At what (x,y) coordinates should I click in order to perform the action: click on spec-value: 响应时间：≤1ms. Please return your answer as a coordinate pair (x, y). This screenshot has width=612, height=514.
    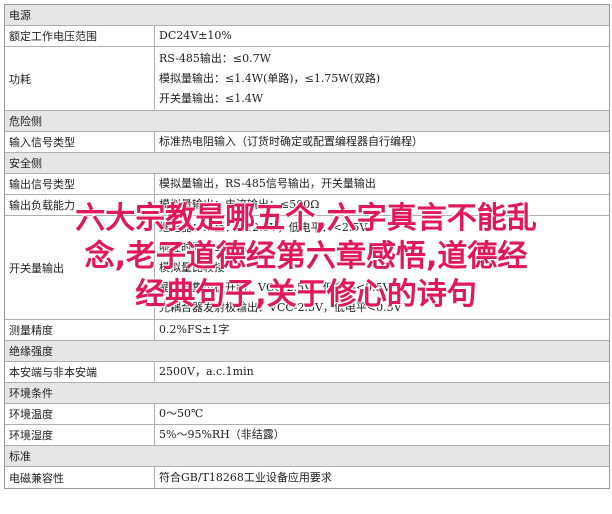
    Looking at the image, I should click on (203, 247).